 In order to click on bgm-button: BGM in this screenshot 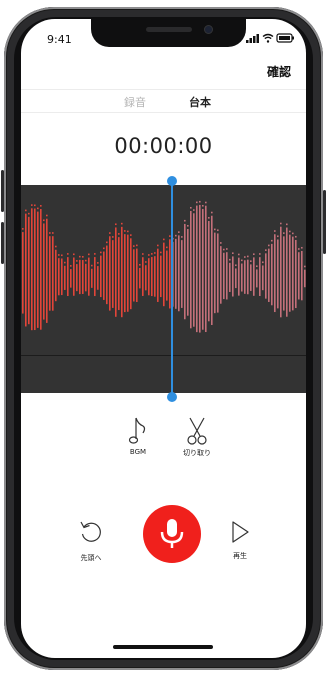, I will do `click(138, 436)`.